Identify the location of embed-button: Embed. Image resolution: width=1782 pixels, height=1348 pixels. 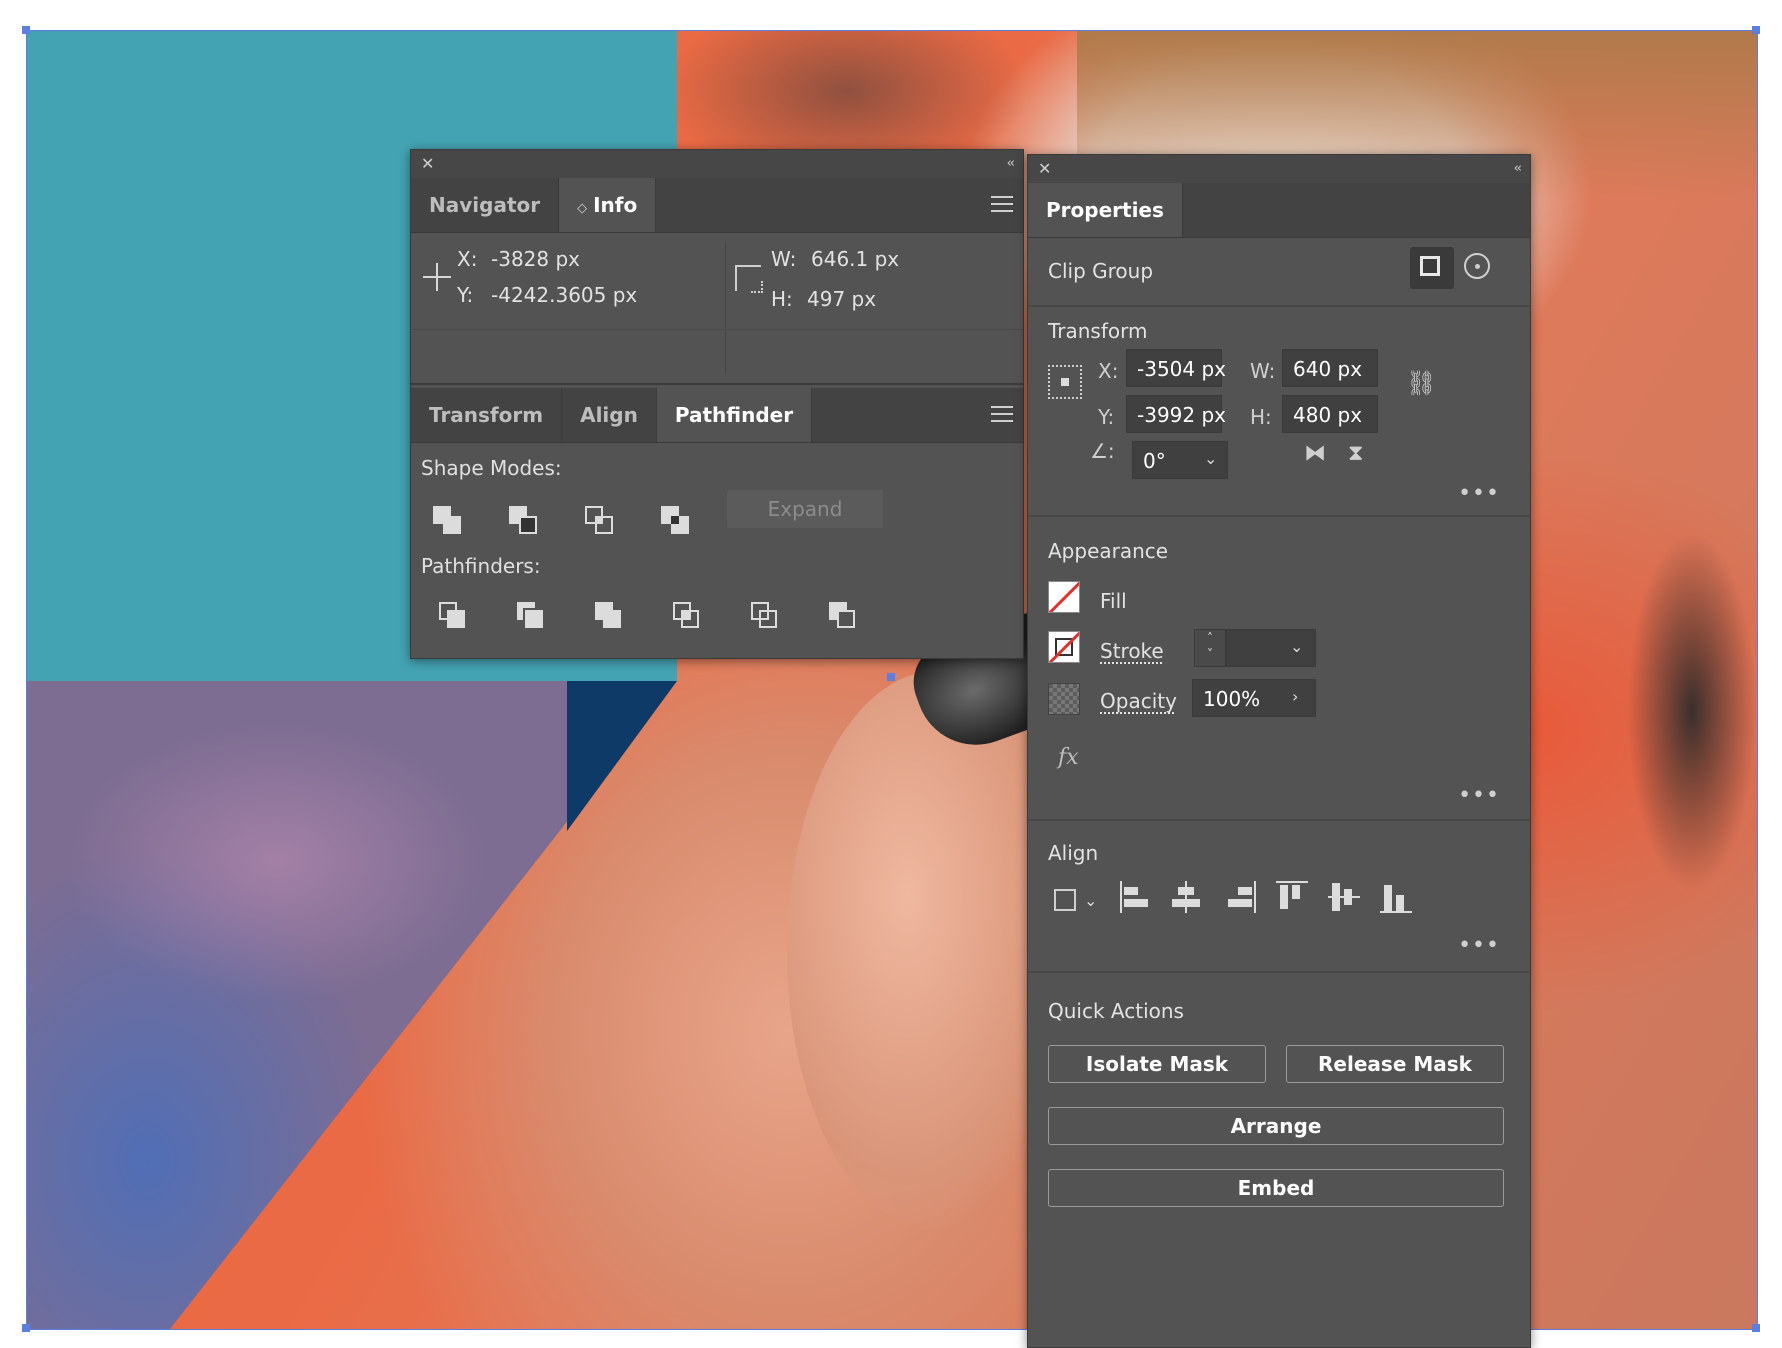
(1276, 1188).